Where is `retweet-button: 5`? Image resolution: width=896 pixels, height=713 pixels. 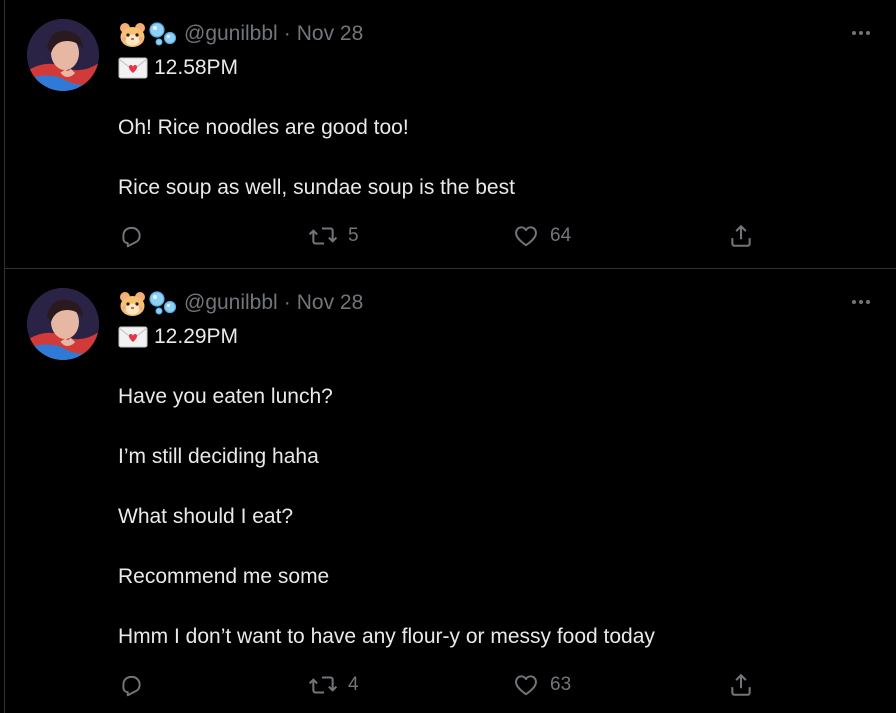
retweet-button: 5 is located at coordinates (333, 236).